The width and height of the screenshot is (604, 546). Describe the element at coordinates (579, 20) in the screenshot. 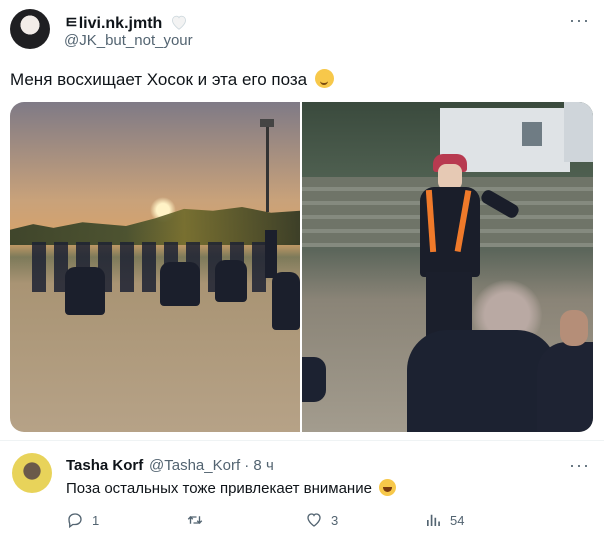

I see `more-options-button: ···` at that location.